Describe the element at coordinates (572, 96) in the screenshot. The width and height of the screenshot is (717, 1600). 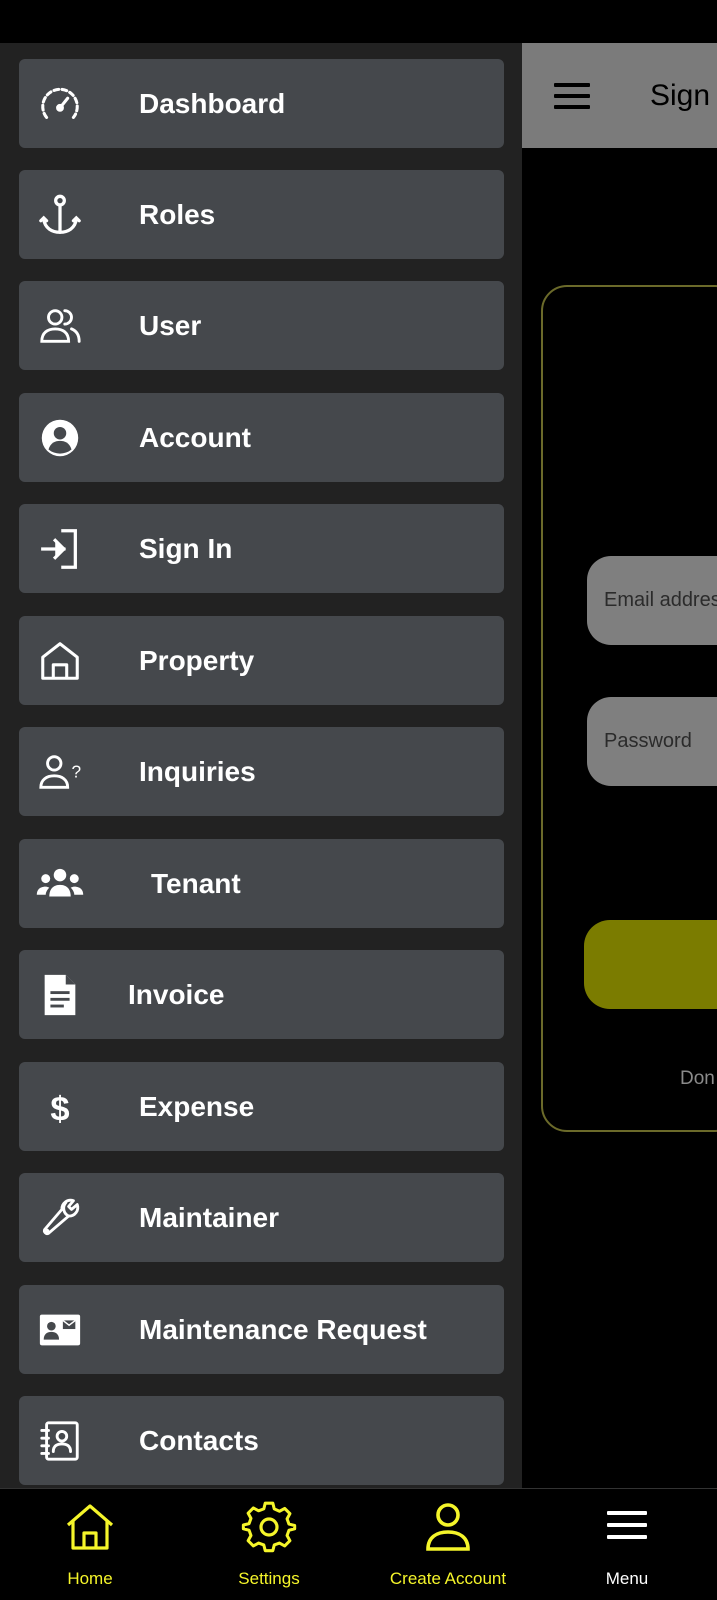
I see `hamburger-icon` at that location.